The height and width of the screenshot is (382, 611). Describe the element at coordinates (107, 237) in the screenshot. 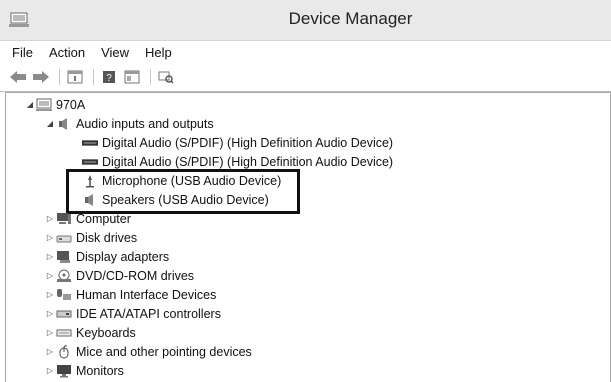

I see `tree-node-label: Disk drives` at that location.